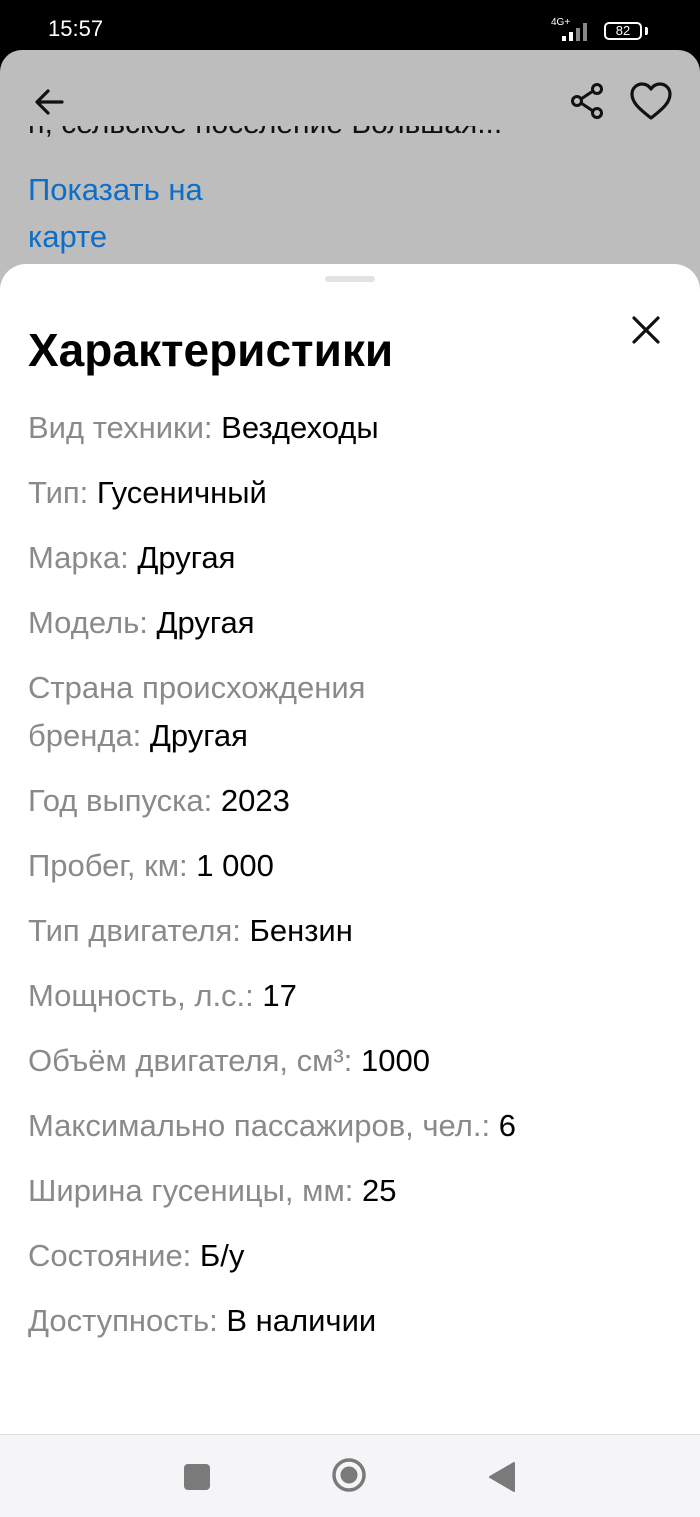 The height and width of the screenshot is (1517, 700). I want to click on spec-value: 6, so click(507, 1125).